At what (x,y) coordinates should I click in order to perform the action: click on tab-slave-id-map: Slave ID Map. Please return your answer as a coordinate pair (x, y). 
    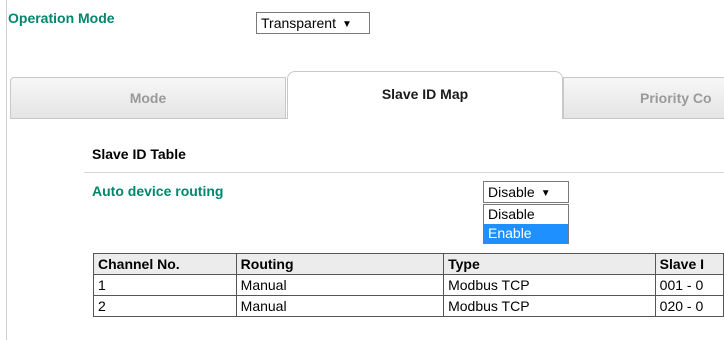
    Looking at the image, I should click on (425, 95).